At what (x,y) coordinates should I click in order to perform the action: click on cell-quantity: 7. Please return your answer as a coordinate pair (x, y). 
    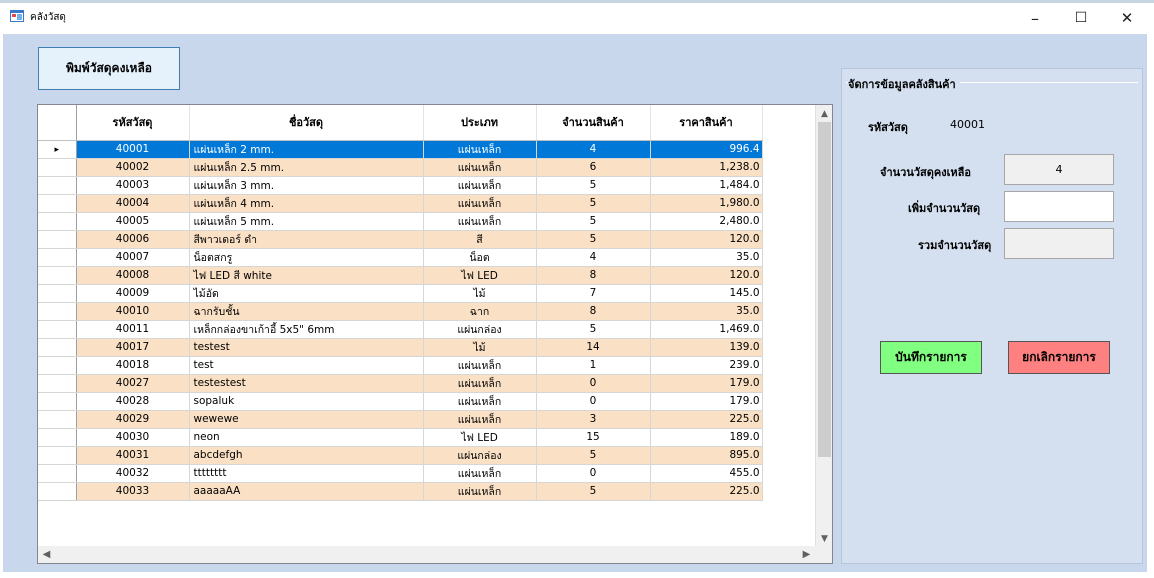
    Looking at the image, I should click on (593, 293).